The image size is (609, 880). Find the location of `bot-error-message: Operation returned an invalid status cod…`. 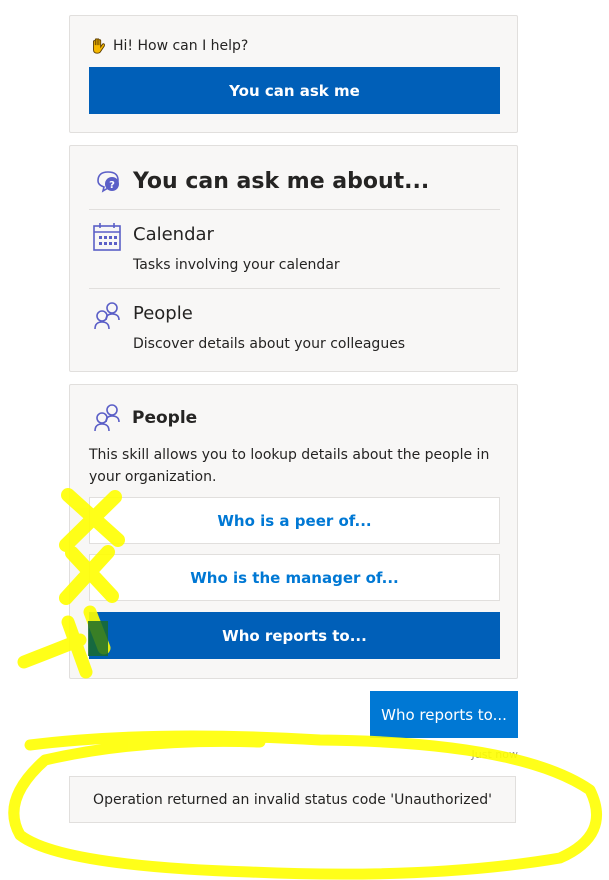

bot-error-message: Operation returned an invalid status cod… is located at coordinates (292, 799).